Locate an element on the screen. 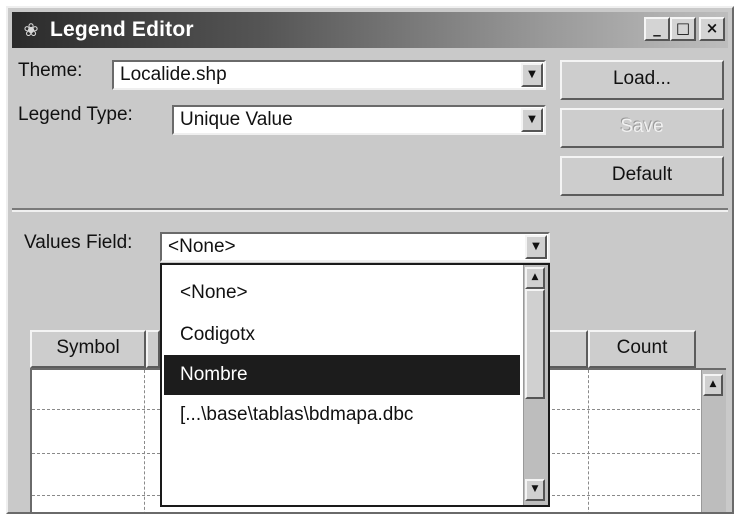 The height and width of the screenshot is (517, 737). dropdown-option: [...\base\tablas\bdmapa.dbc is located at coordinates (342, 415).